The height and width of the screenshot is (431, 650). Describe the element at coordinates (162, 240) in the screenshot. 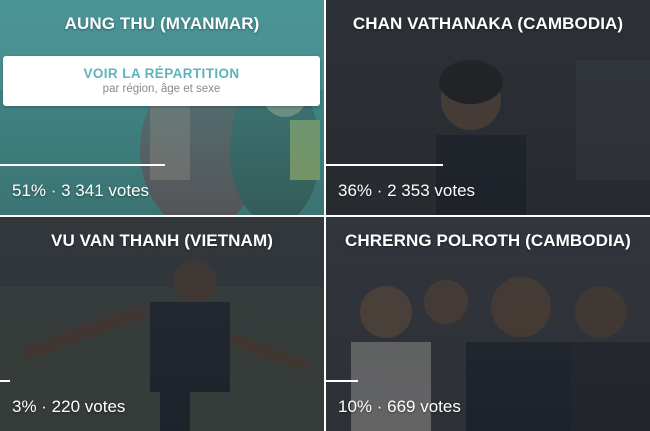

I see `candidate-name: VU VAN THANH (VIETNAM)` at that location.